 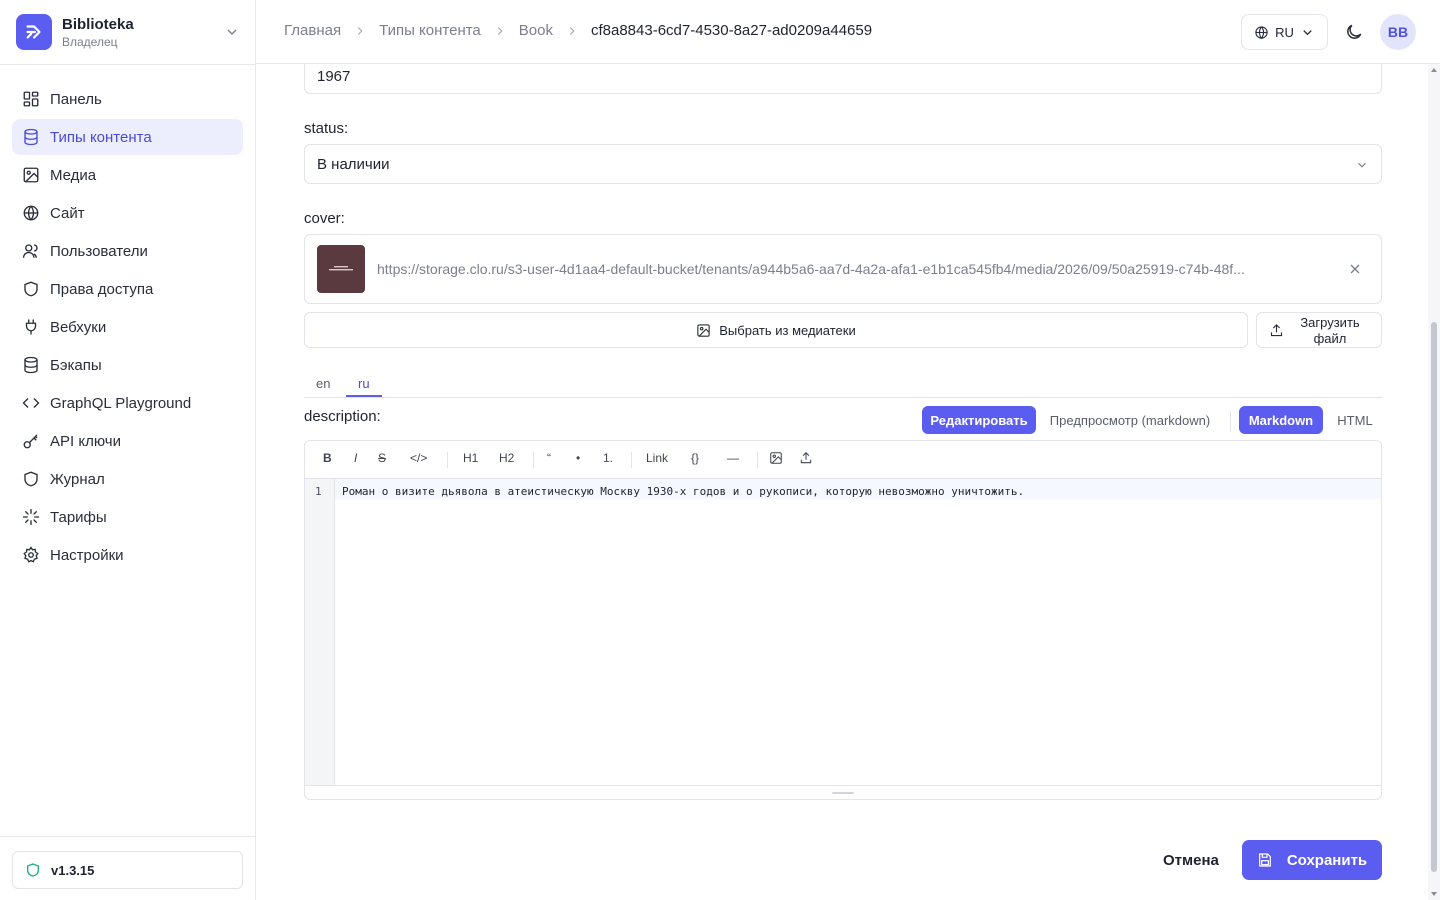 I want to click on dashboard-icon, so click(x=31, y=99).